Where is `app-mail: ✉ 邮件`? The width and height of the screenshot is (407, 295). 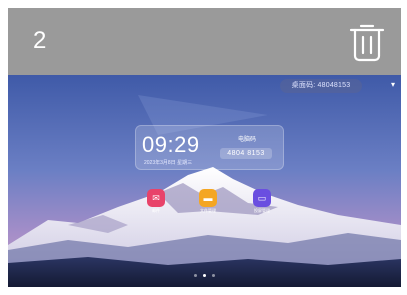
app-mail: ✉ 邮件 is located at coordinates (156, 201).